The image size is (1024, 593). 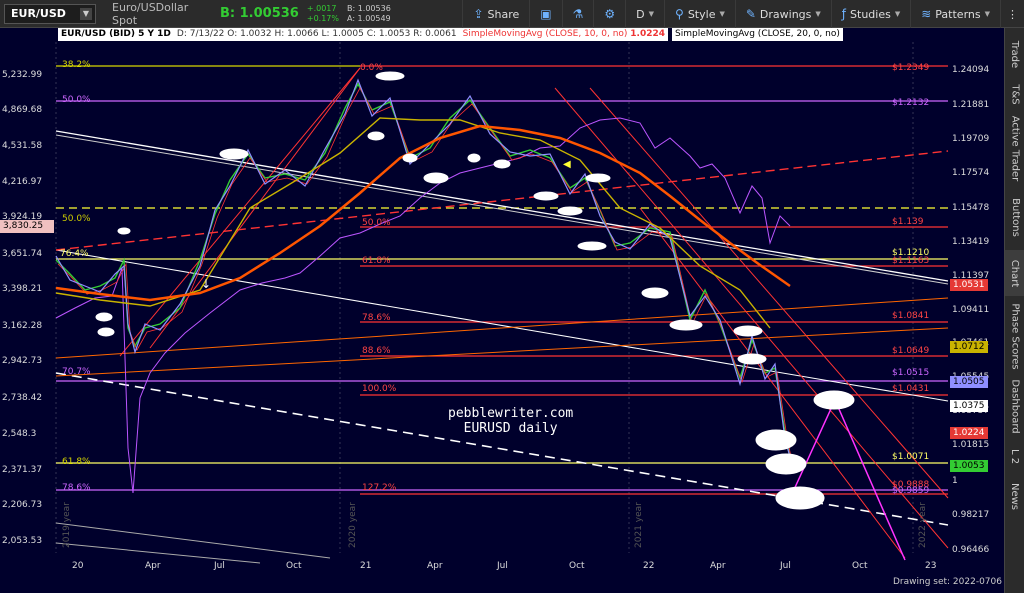 I want to click on level-price-label: $1.1163, so click(x=911, y=261).